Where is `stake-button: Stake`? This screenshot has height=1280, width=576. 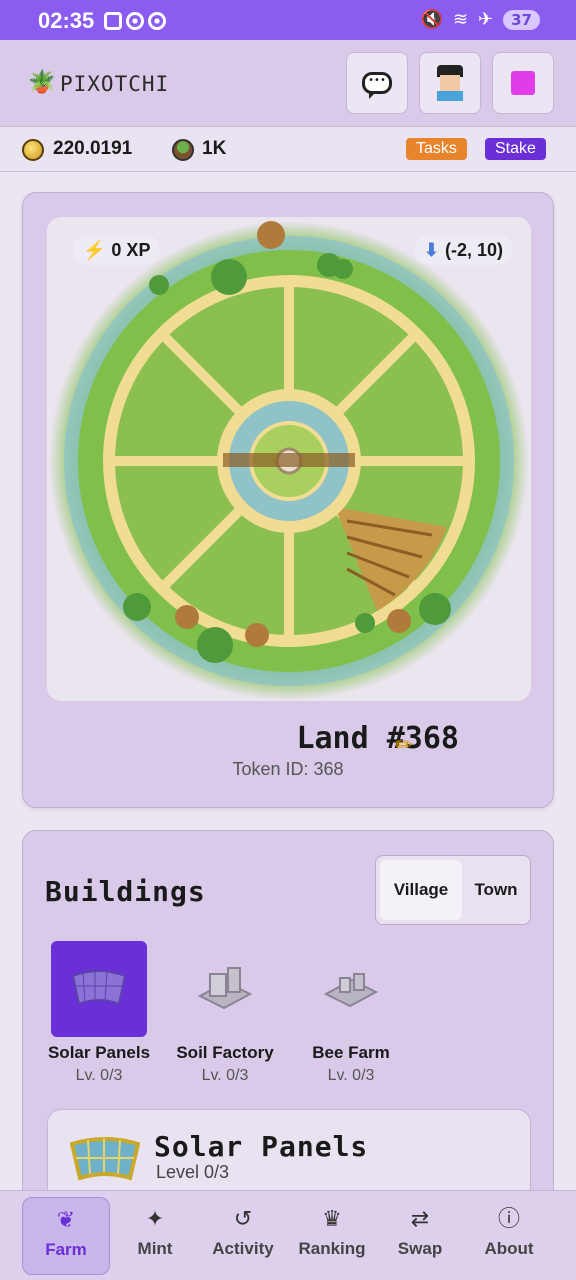
stake-button: Stake is located at coordinates (515, 149).